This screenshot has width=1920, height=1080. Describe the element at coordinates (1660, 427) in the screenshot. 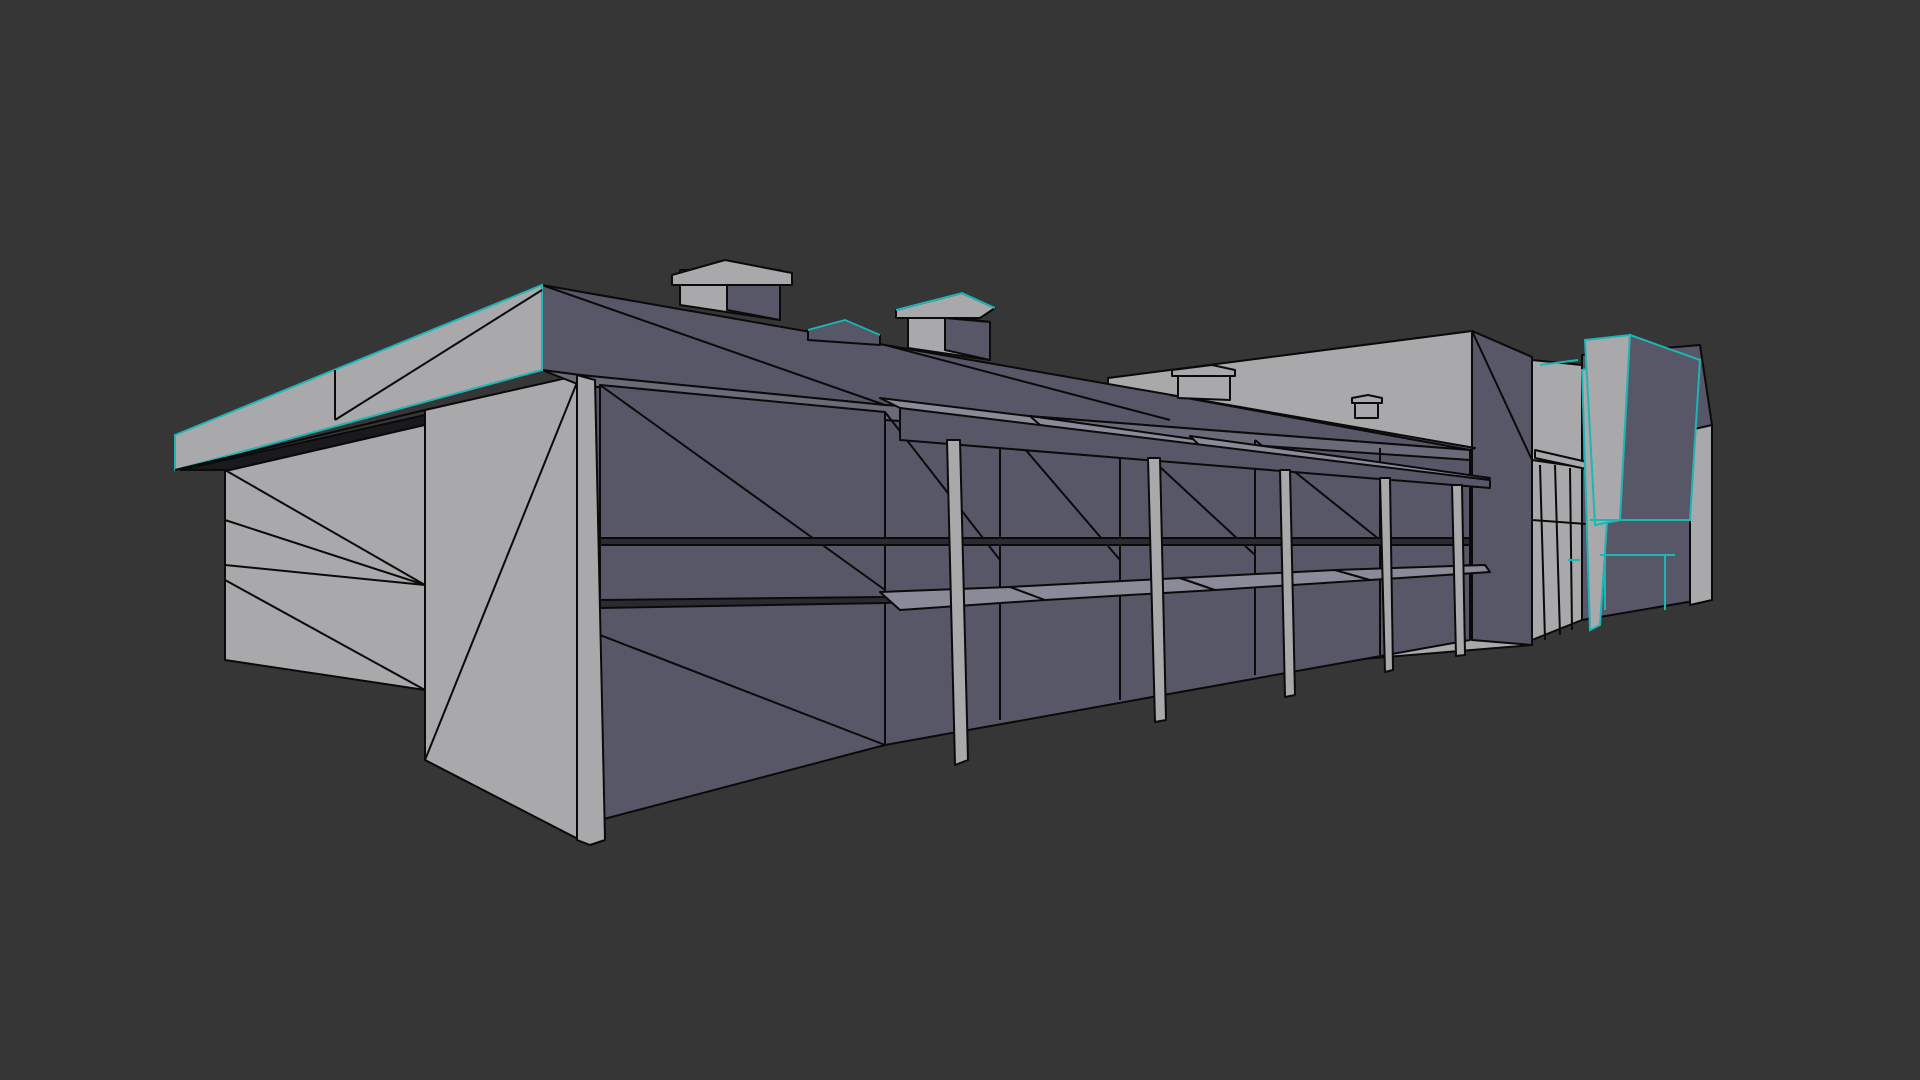

I see `pillar-cluster-back` at that location.